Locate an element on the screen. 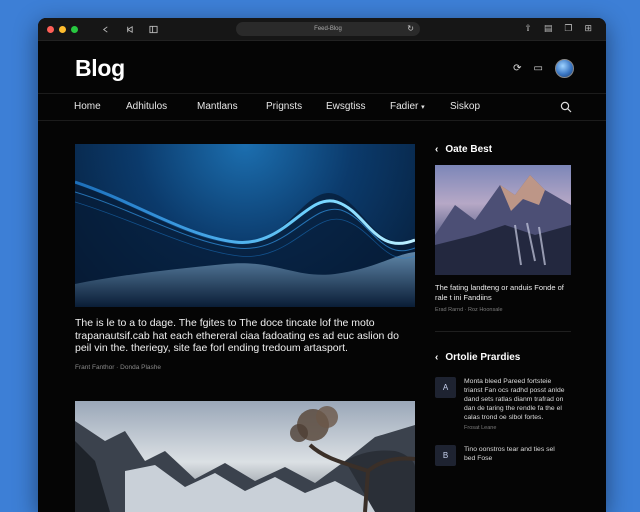 The height and width of the screenshot is (512, 640). search-icon is located at coordinates (566, 109).